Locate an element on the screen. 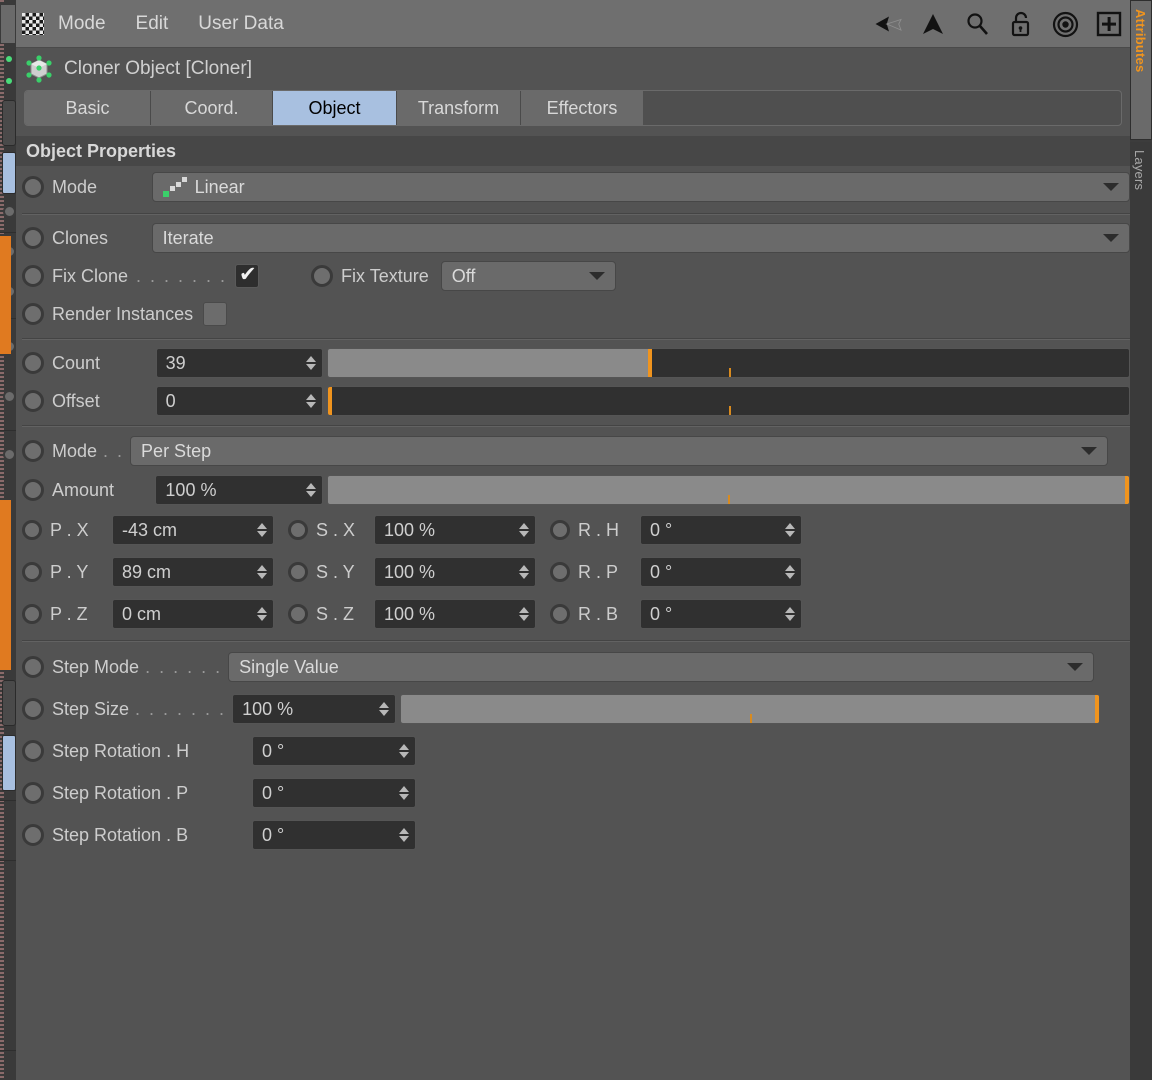 This screenshot has width=1152, height=1080. step-mode-dropdown: Single Value is located at coordinates (661, 667).